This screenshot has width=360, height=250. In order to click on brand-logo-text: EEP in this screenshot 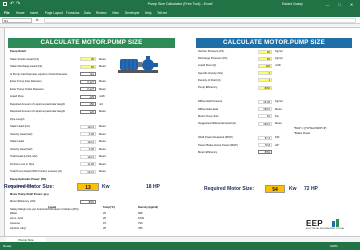, I will do `click(314, 223)`.